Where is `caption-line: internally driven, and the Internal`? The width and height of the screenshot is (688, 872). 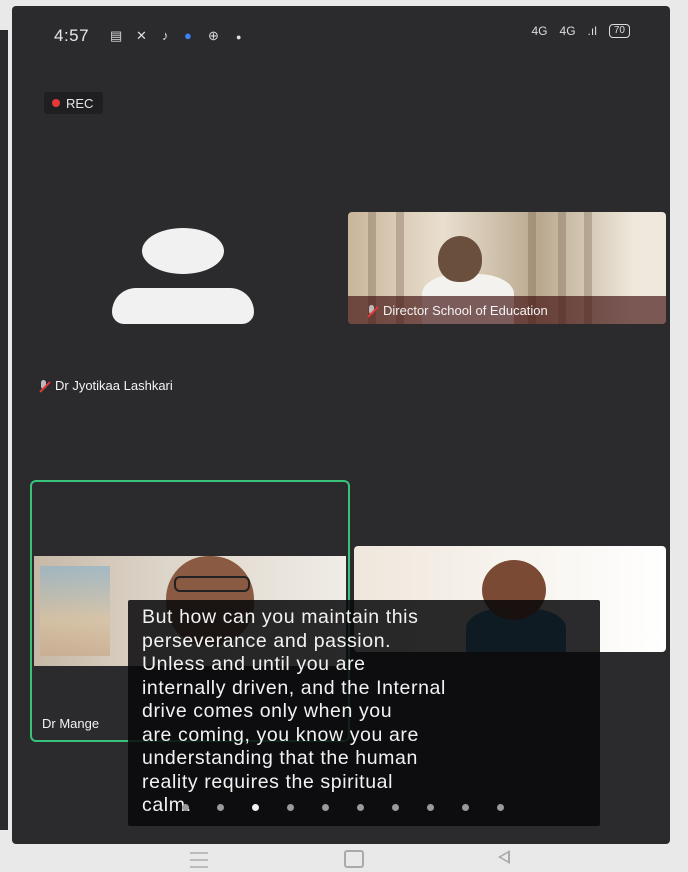 caption-line: internally driven, and the Internal is located at coordinates (294, 687).